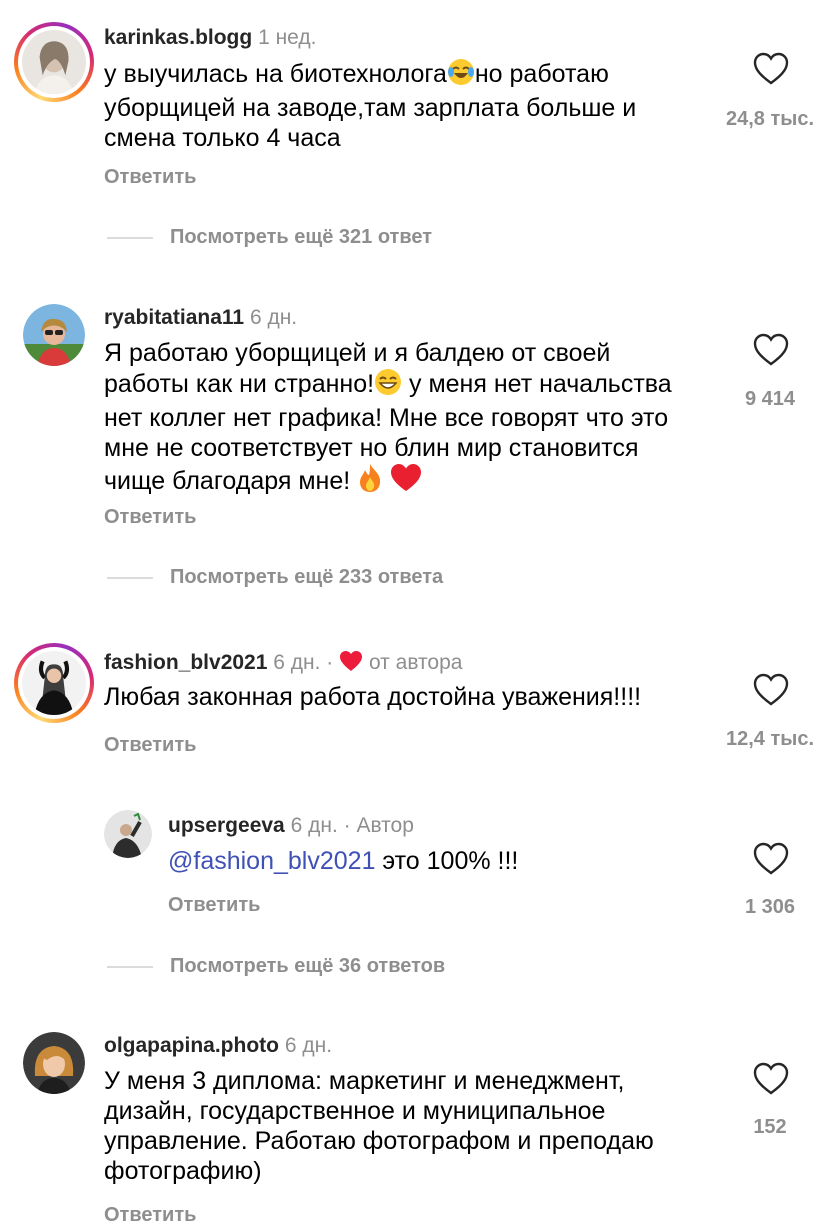  I want to click on mention-link: @fashion_blv2021, so click(271, 861).